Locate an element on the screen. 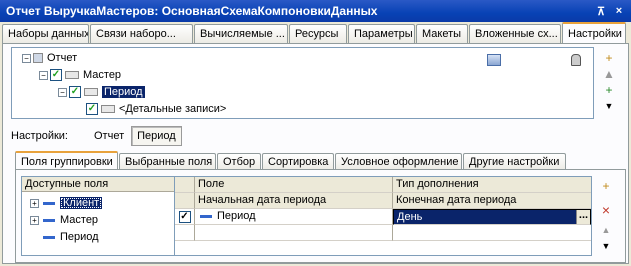  tree-node-report: − Отчет is located at coordinates (49, 58).